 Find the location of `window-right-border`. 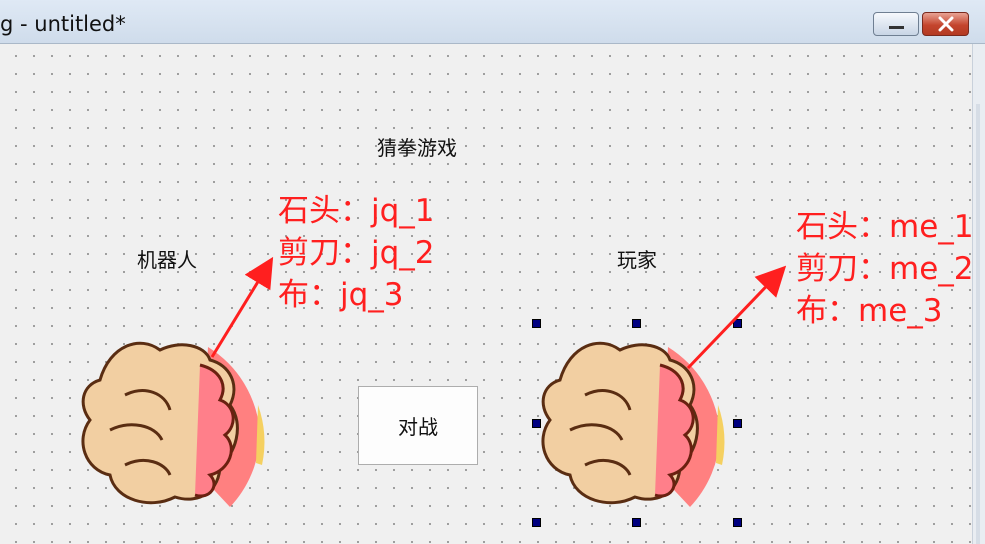

window-right-border is located at coordinates (978, 294).